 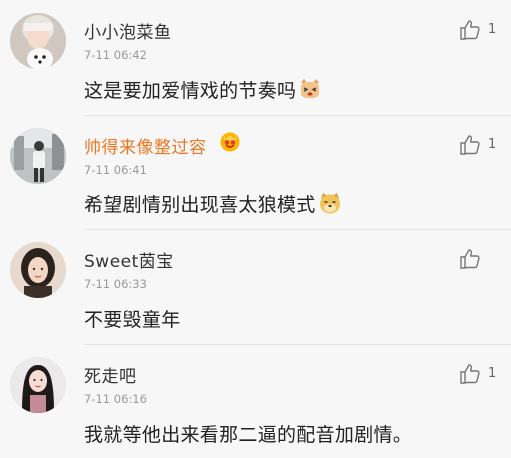 What do you see at coordinates (128, 30) in the screenshot?
I see `username: 小小泡菜鱼` at bounding box center [128, 30].